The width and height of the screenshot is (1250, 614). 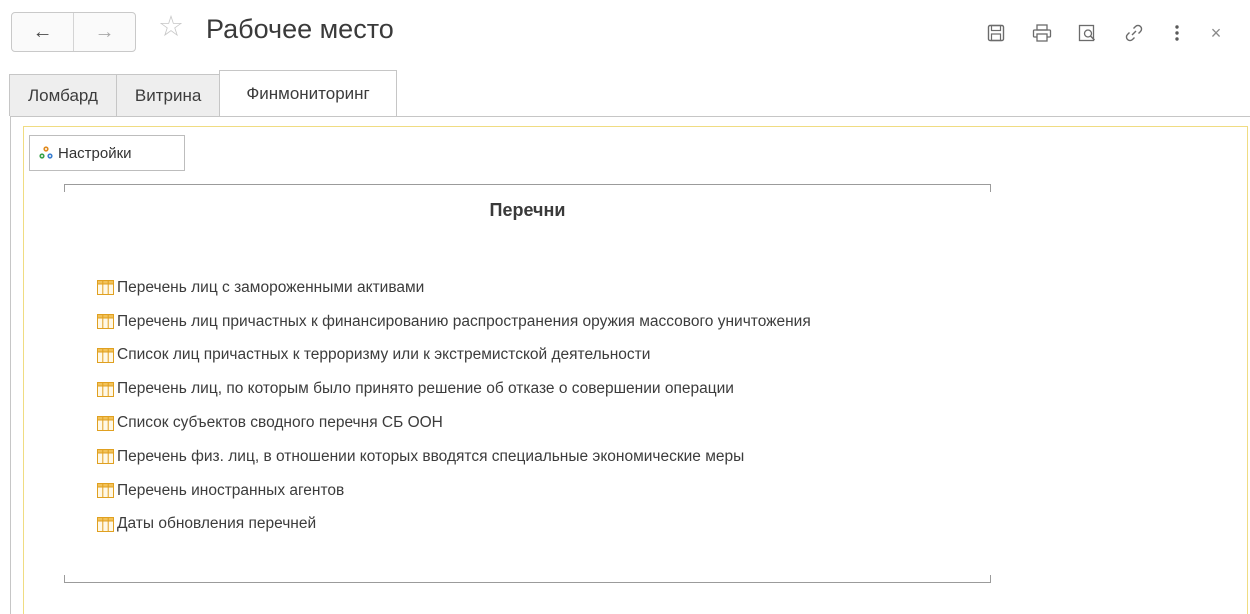 I want to click on list-item: Перечень иностранных агентов, so click(x=454, y=491).